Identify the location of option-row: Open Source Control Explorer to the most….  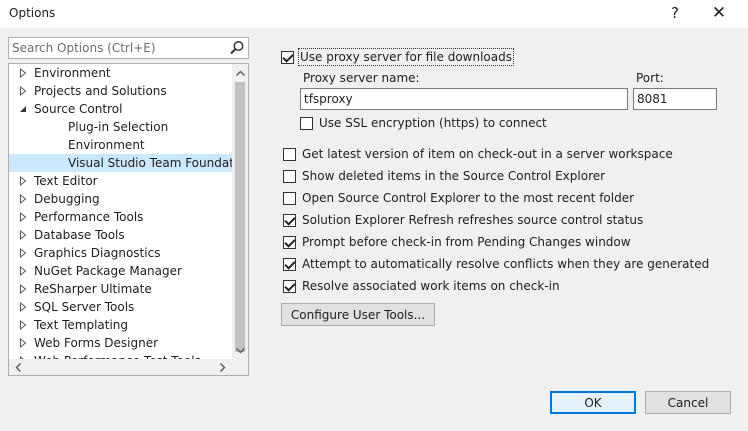
(458, 198).